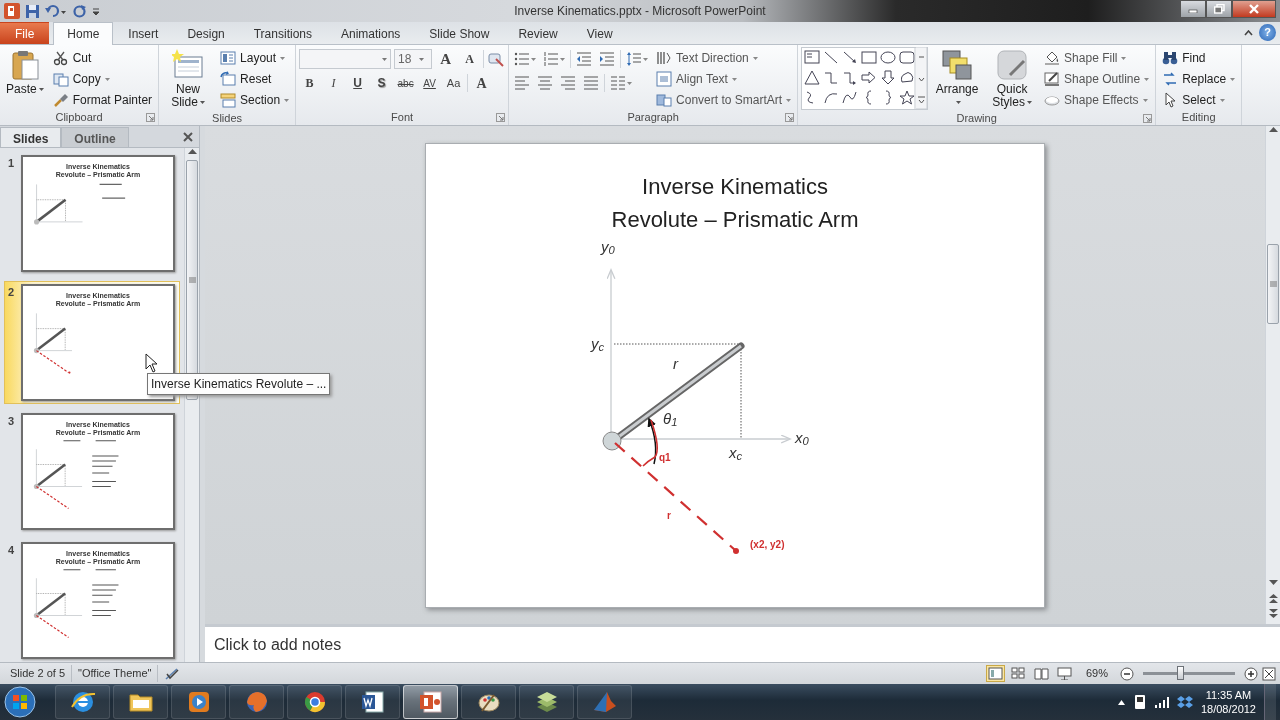 This screenshot has height=720, width=1280. I want to click on format-button: abc, so click(406, 83).